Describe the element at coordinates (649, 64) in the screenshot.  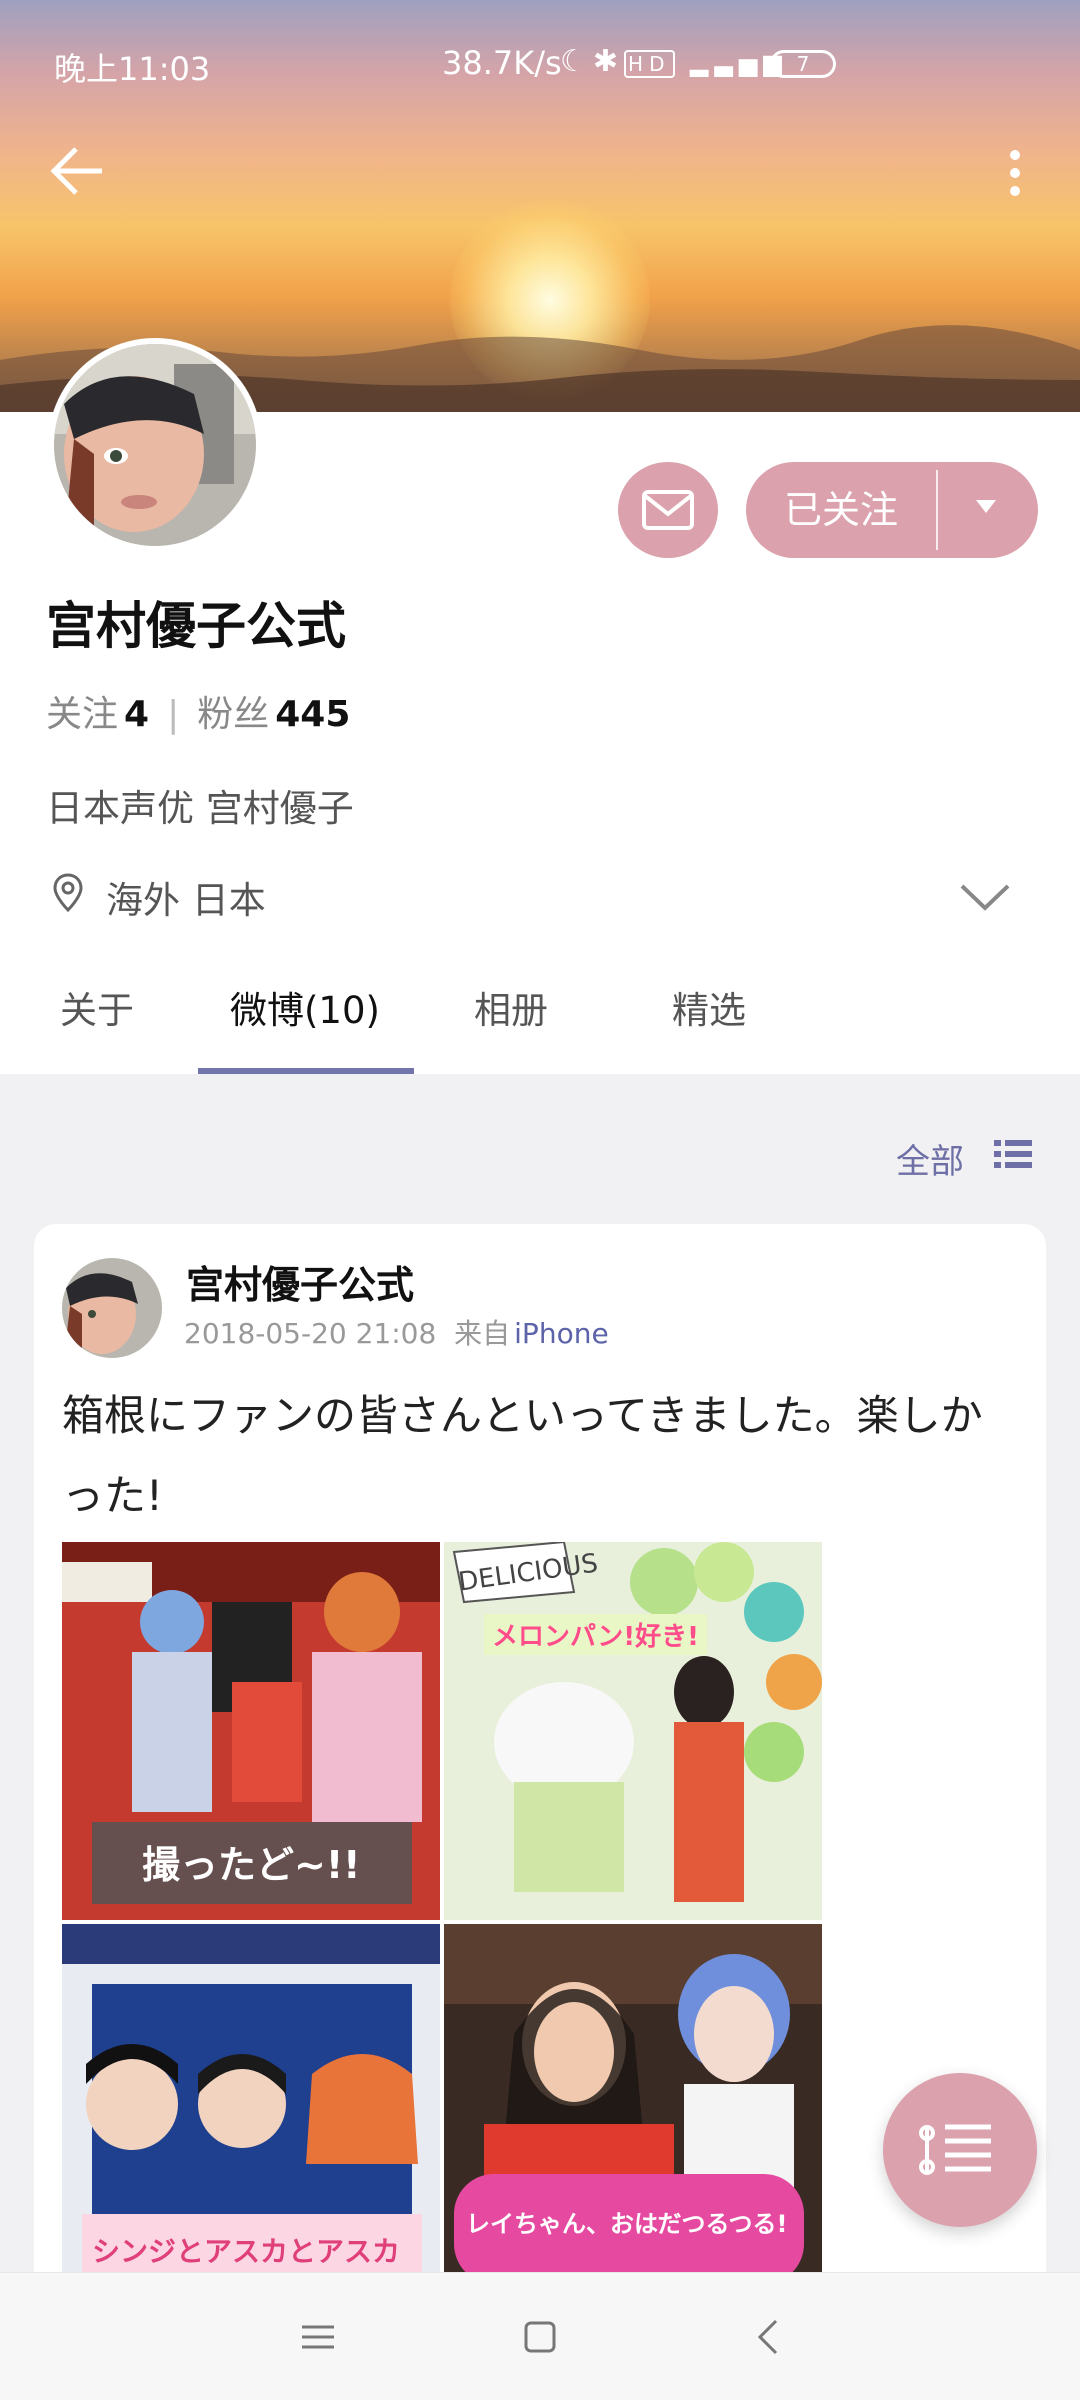
I see `hd-icon: HD` at that location.